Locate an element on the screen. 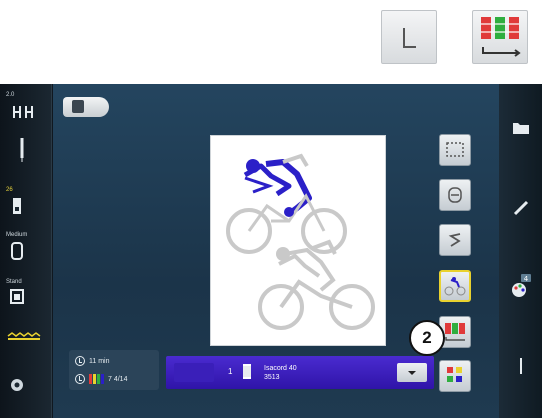  dotted-frame-icon is located at coordinates (455, 149).